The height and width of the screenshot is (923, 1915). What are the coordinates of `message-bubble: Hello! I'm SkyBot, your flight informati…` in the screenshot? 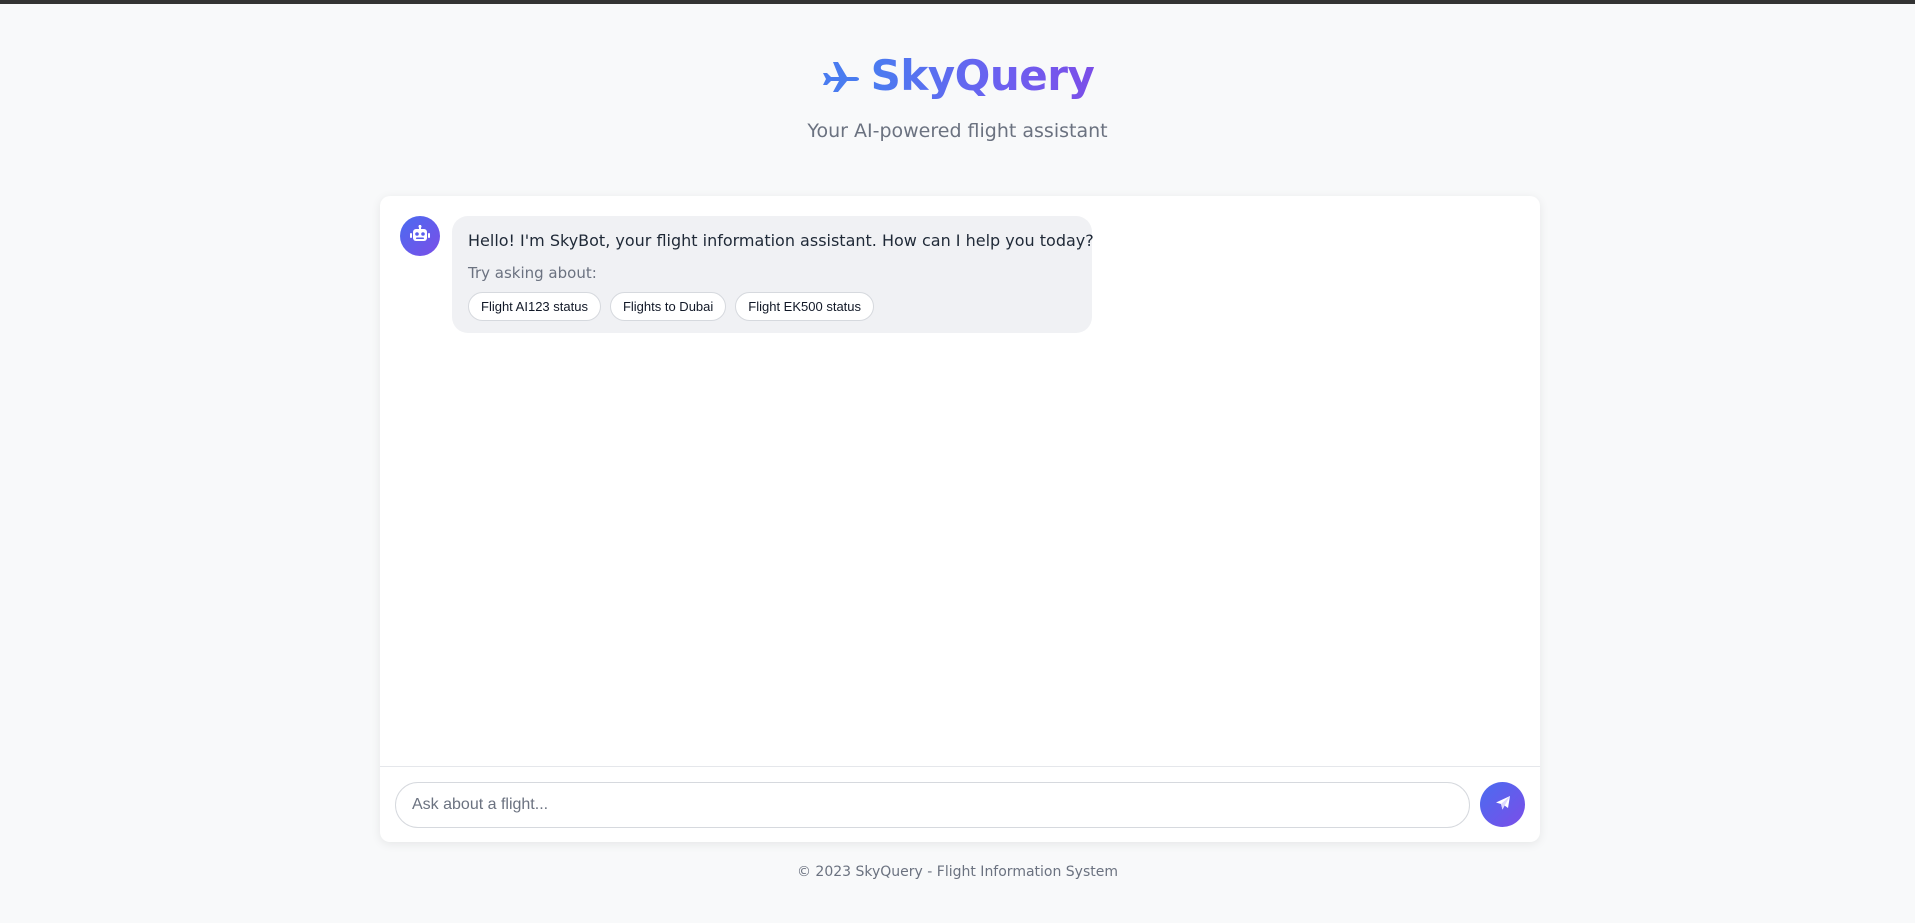 It's located at (773, 274).